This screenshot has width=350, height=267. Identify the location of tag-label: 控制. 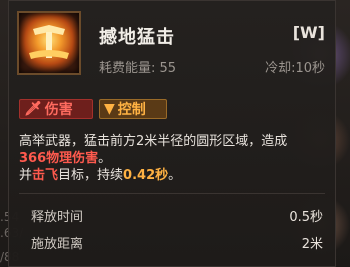
(131, 110).